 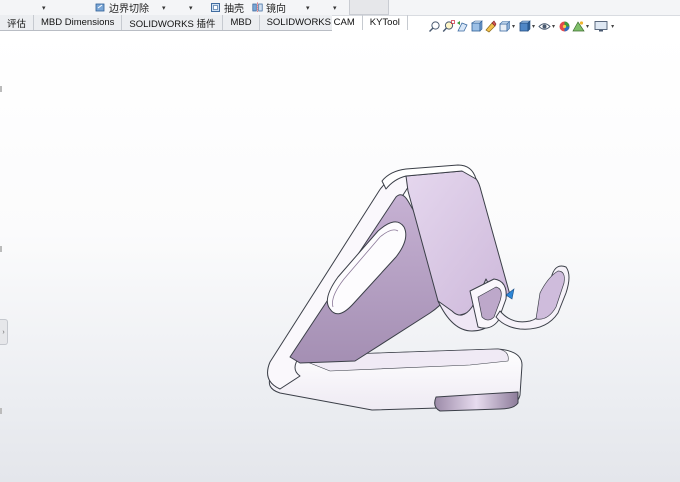 I want to click on display-style-button, so click(x=524, y=26).